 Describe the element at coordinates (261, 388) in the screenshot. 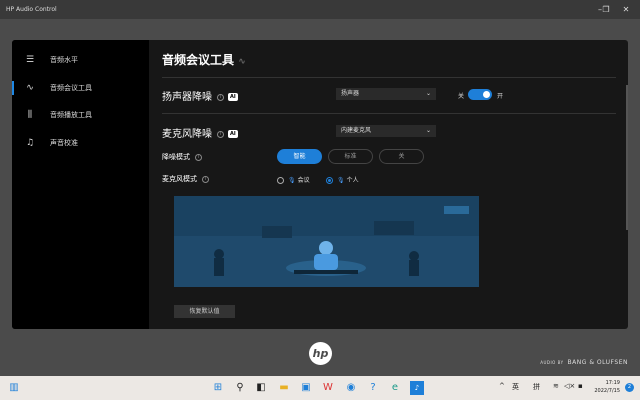

I see `task-view-icon: ◧` at that location.